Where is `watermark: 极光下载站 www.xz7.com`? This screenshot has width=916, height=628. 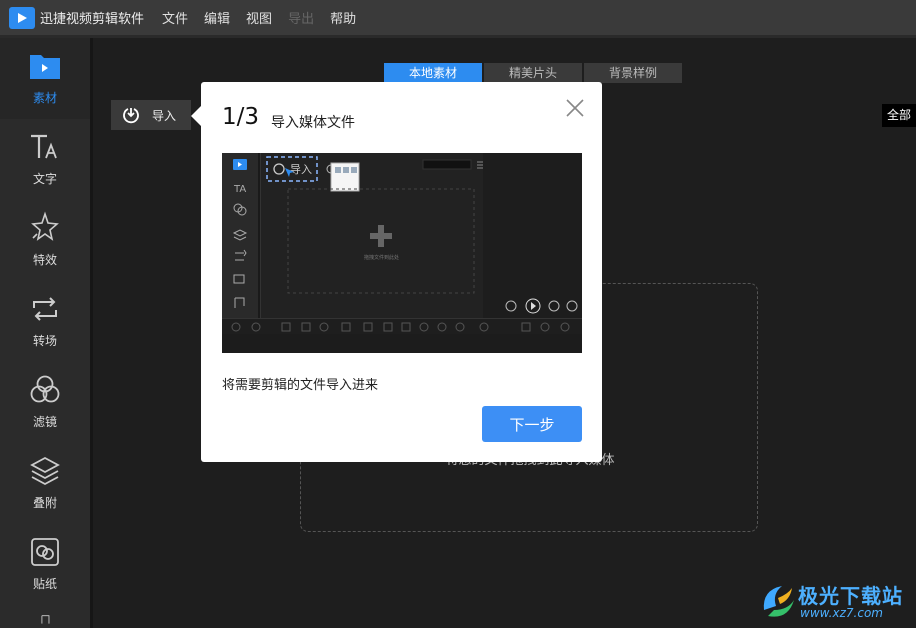
watermark: 极光下载站 www.xz7.com is located at coordinates (837, 603).